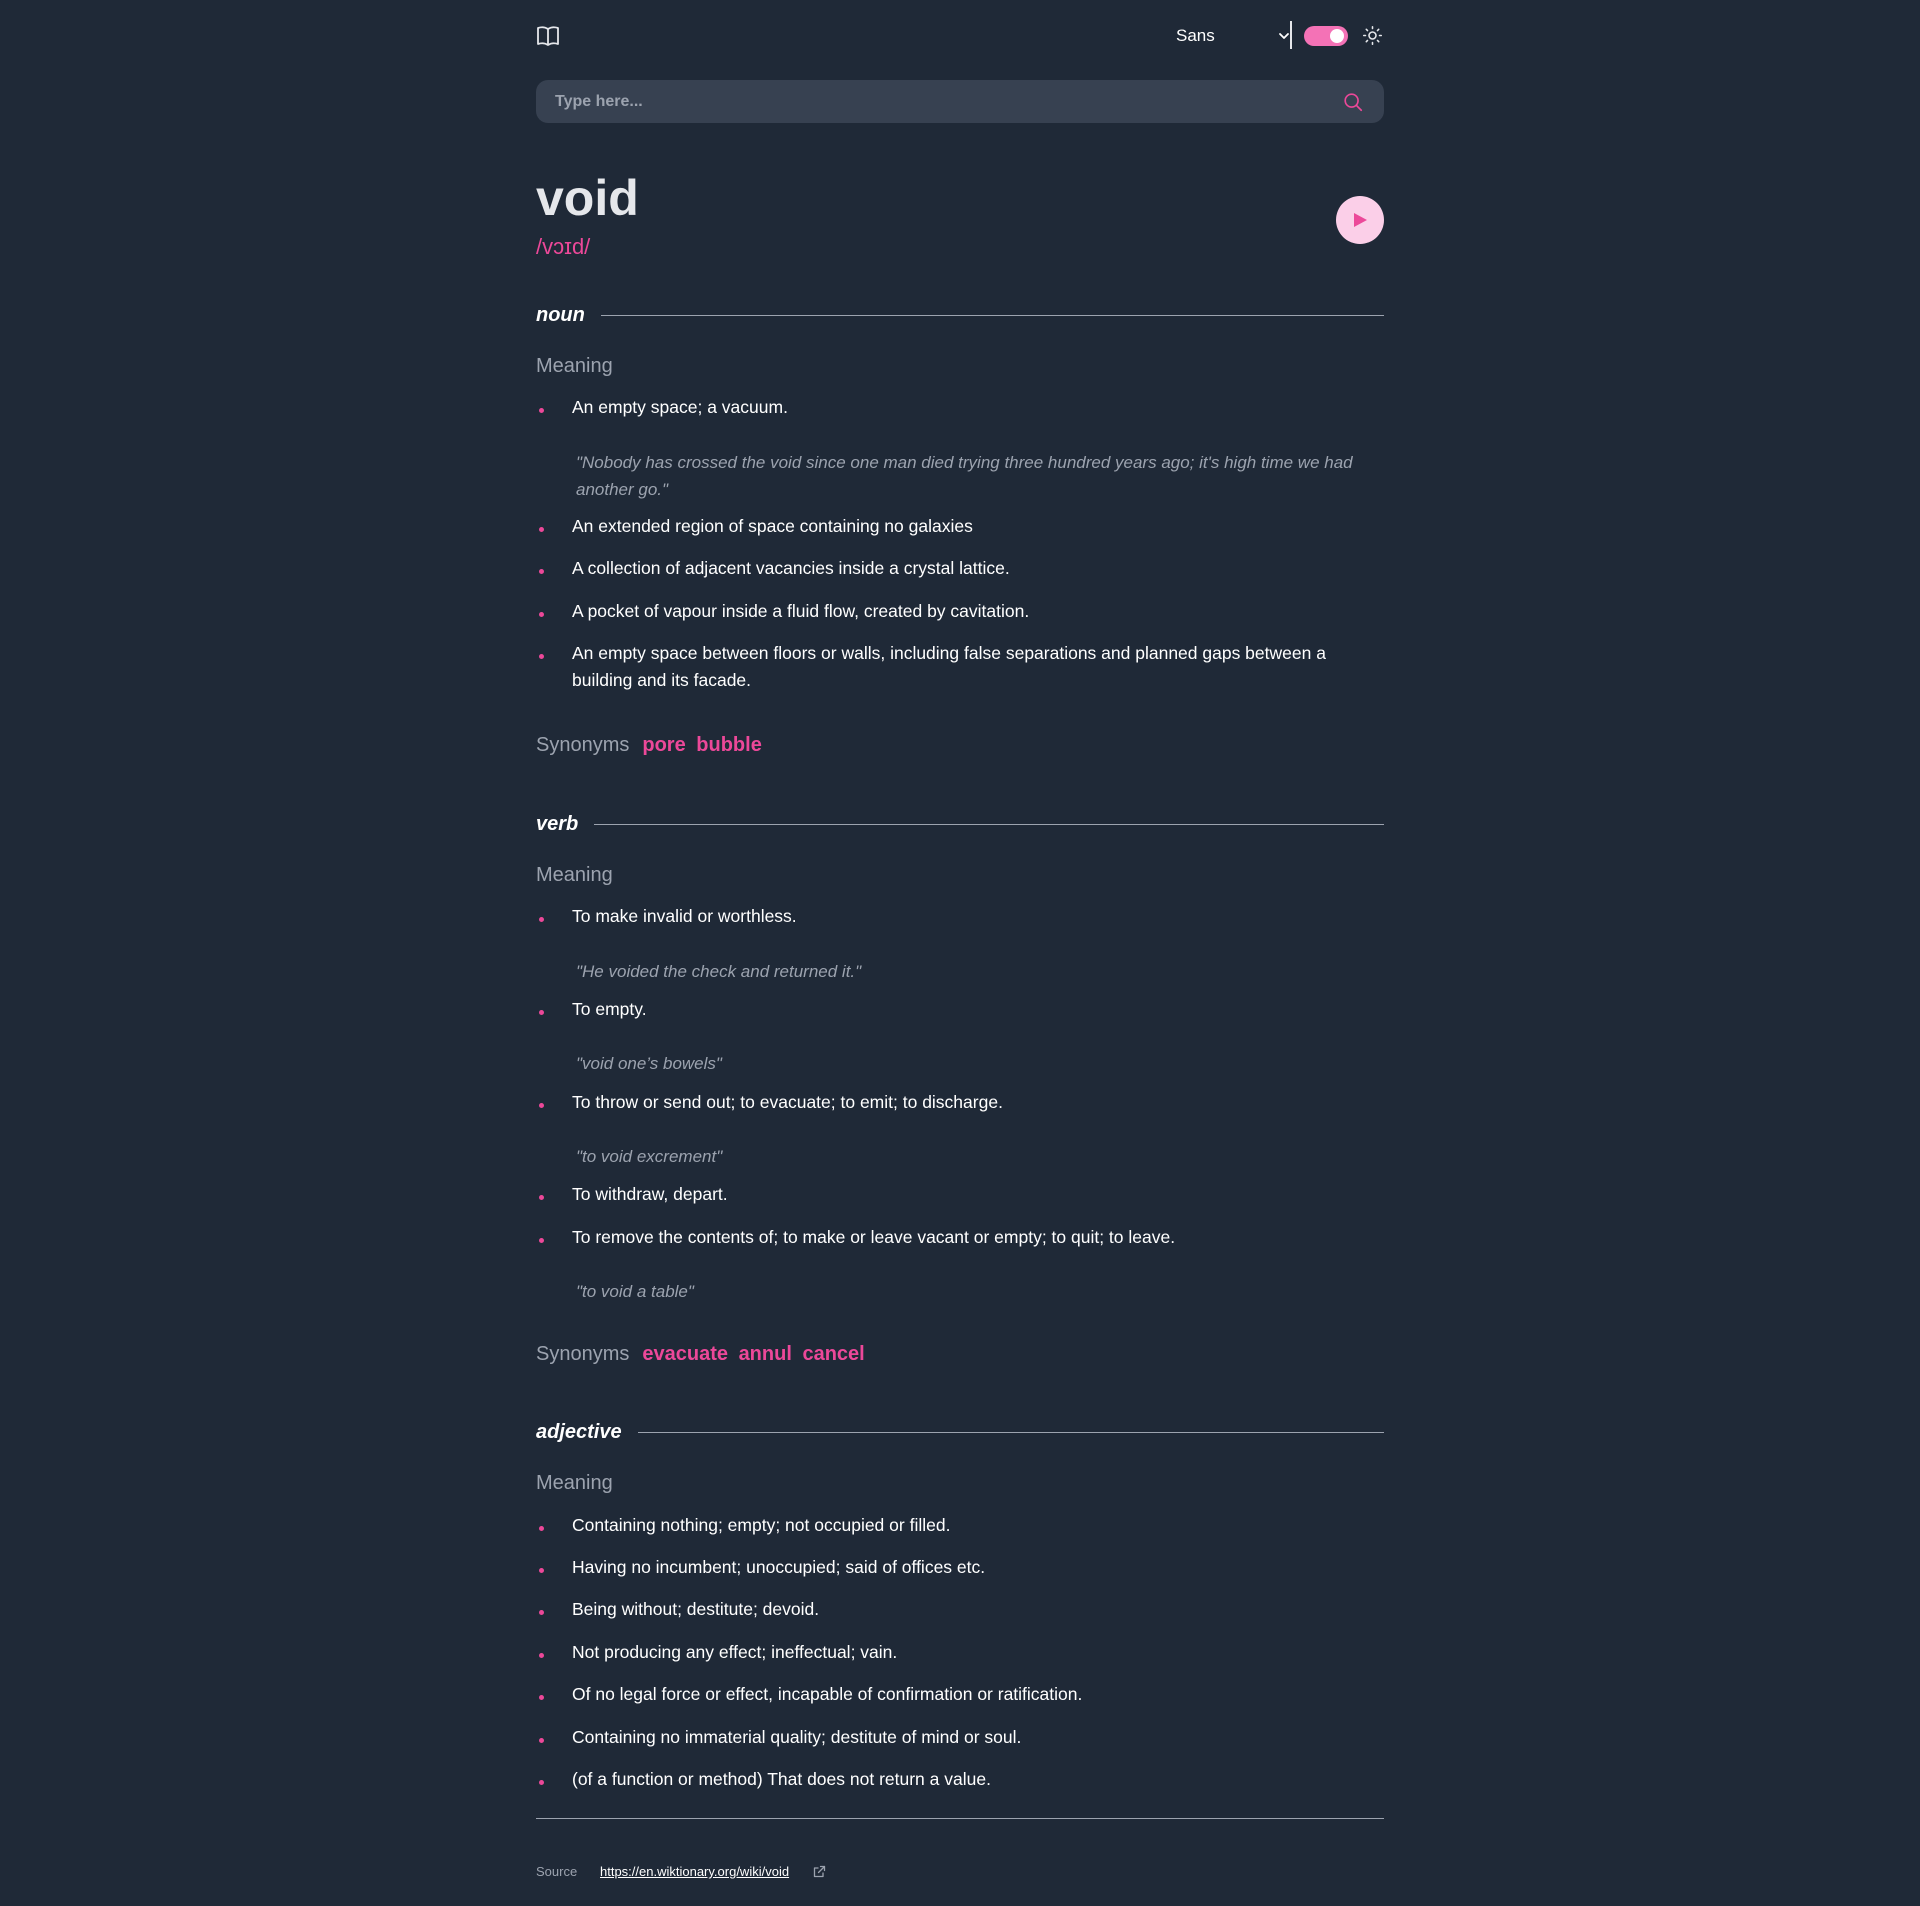 The height and width of the screenshot is (1906, 1920). Describe the element at coordinates (587, 198) in the screenshot. I see `word-title: void` at that location.